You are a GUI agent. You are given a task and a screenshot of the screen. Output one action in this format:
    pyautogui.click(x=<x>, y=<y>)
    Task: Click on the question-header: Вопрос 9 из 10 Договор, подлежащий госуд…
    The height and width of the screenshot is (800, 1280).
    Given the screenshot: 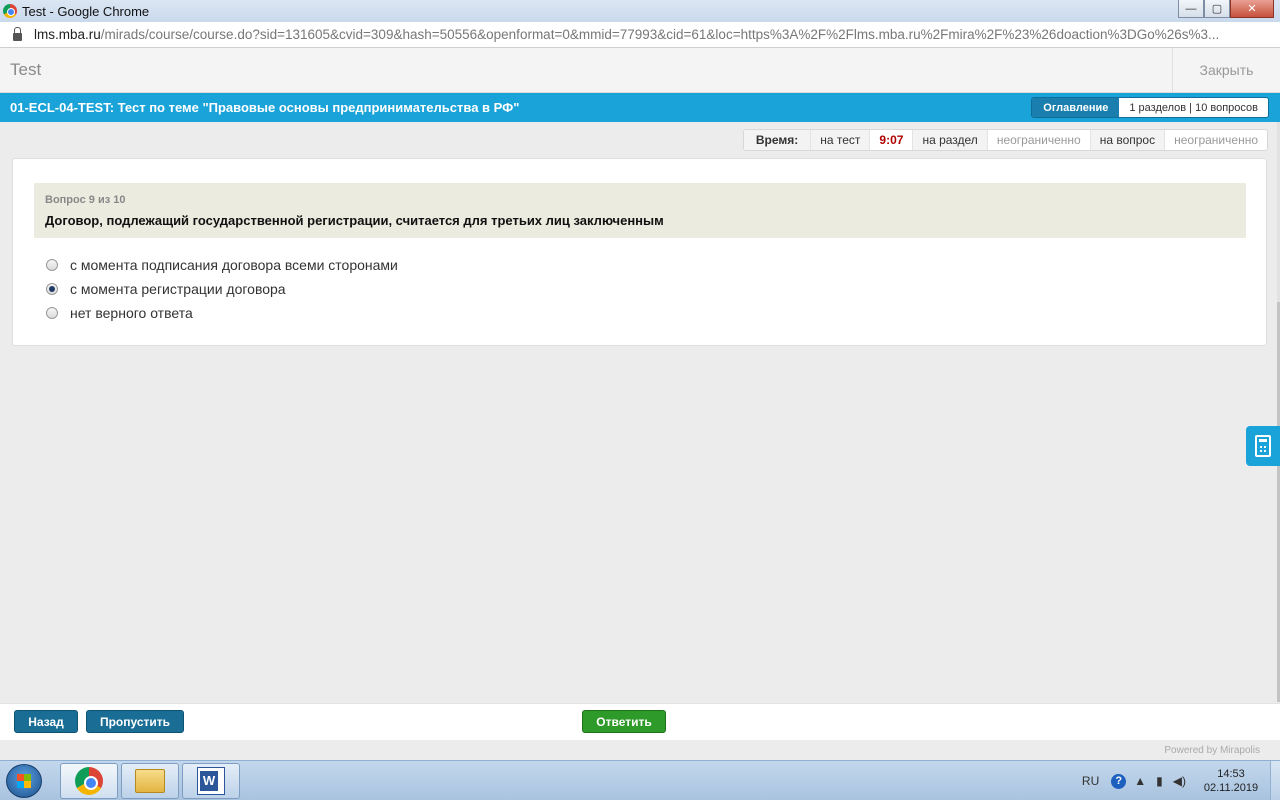 What is the action you would take?
    pyautogui.click(x=640, y=210)
    